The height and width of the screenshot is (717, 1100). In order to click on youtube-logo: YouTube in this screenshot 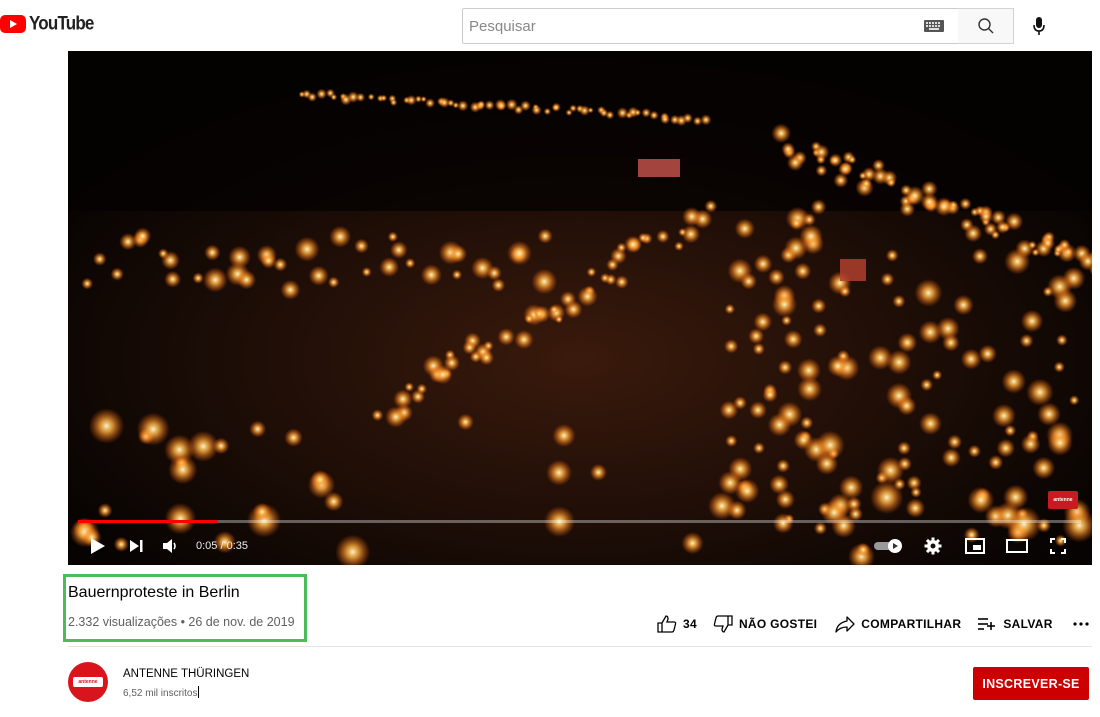, I will do `click(47, 23)`.